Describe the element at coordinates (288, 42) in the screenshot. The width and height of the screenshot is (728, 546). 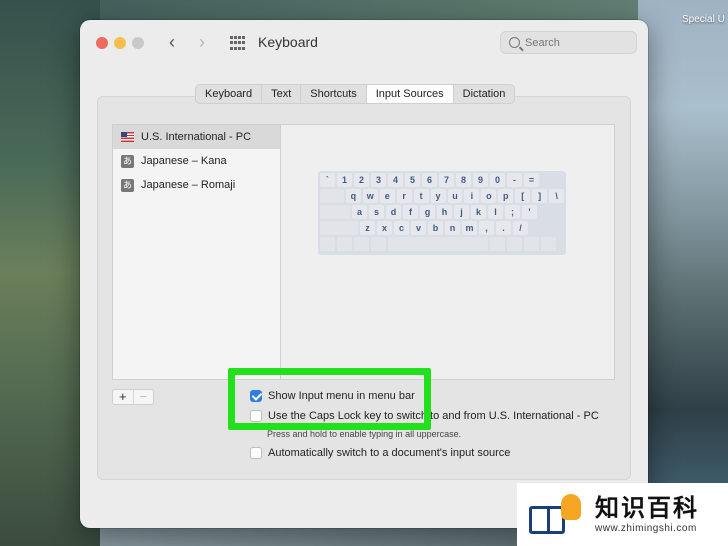
I see `window-title: Keyboard` at that location.